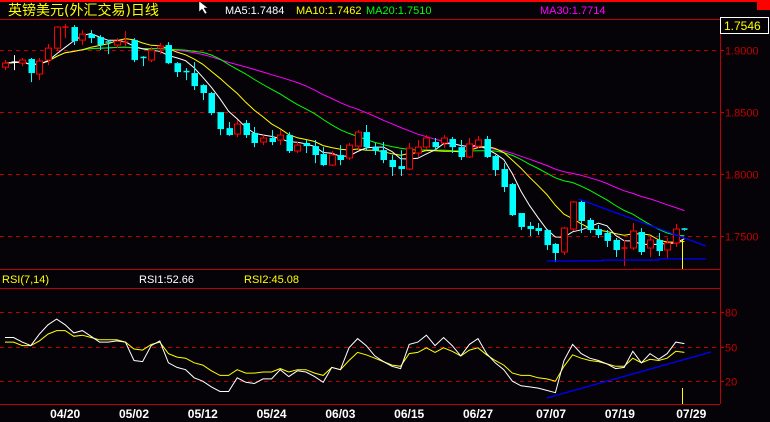 This screenshot has height=422, width=770. What do you see at coordinates (742, 176) in the screenshot?
I see `price-tick-label: 1.8000` at bounding box center [742, 176].